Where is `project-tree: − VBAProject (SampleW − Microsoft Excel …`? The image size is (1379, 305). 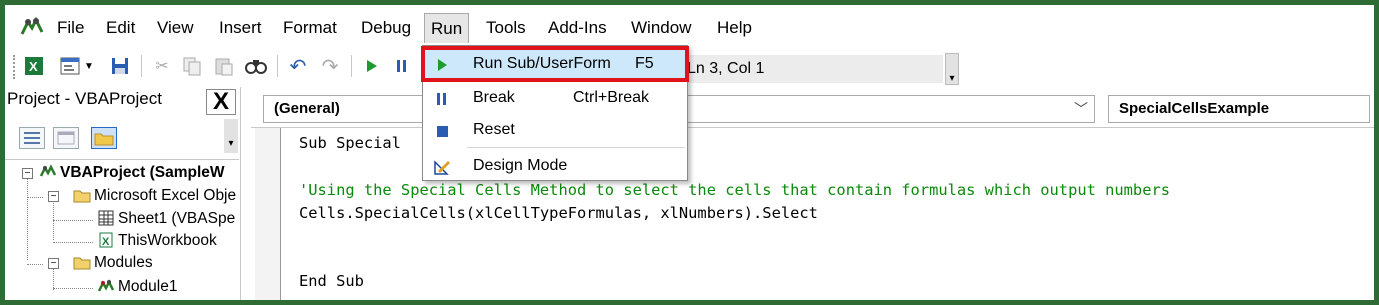 project-tree: − VBAProject (SampleW − Microsoft Excel … is located at coordinates (122, 229).